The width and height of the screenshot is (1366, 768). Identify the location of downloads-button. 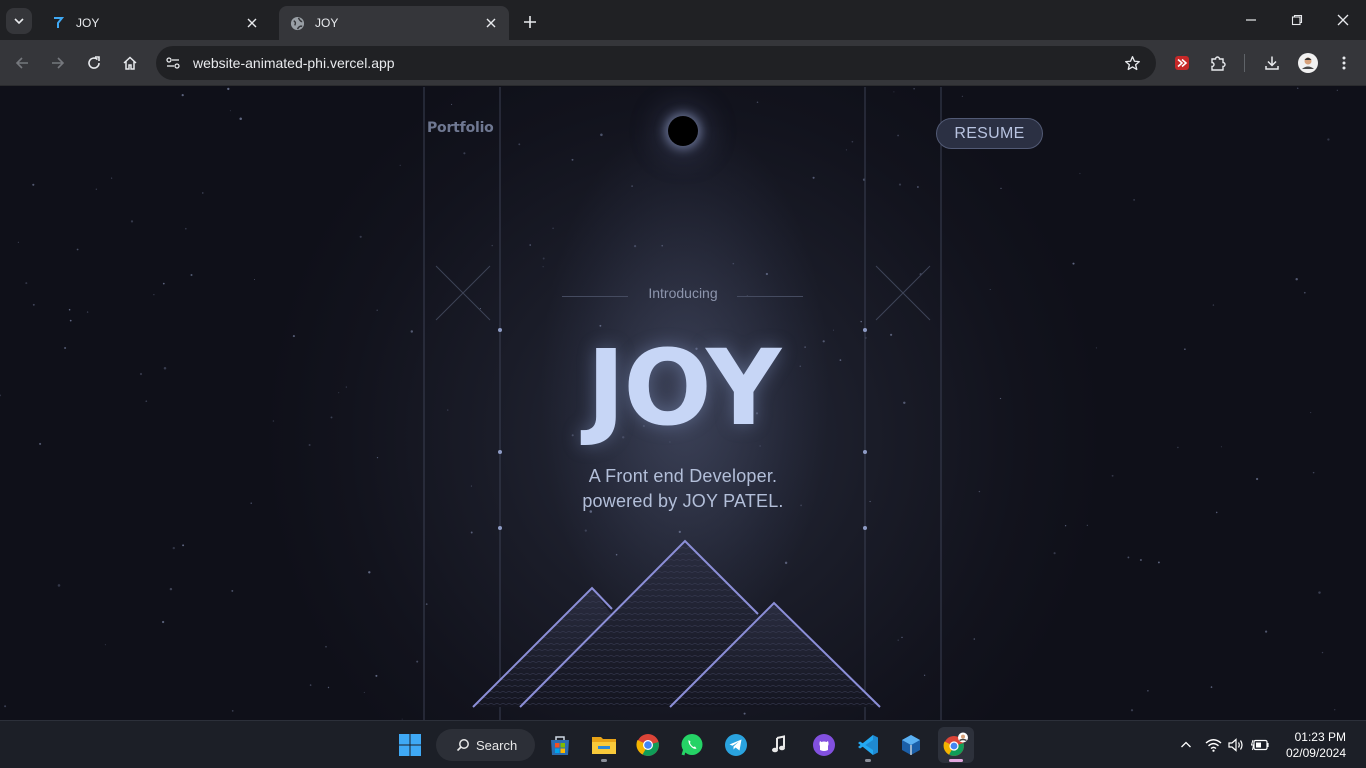
(1272, 63).